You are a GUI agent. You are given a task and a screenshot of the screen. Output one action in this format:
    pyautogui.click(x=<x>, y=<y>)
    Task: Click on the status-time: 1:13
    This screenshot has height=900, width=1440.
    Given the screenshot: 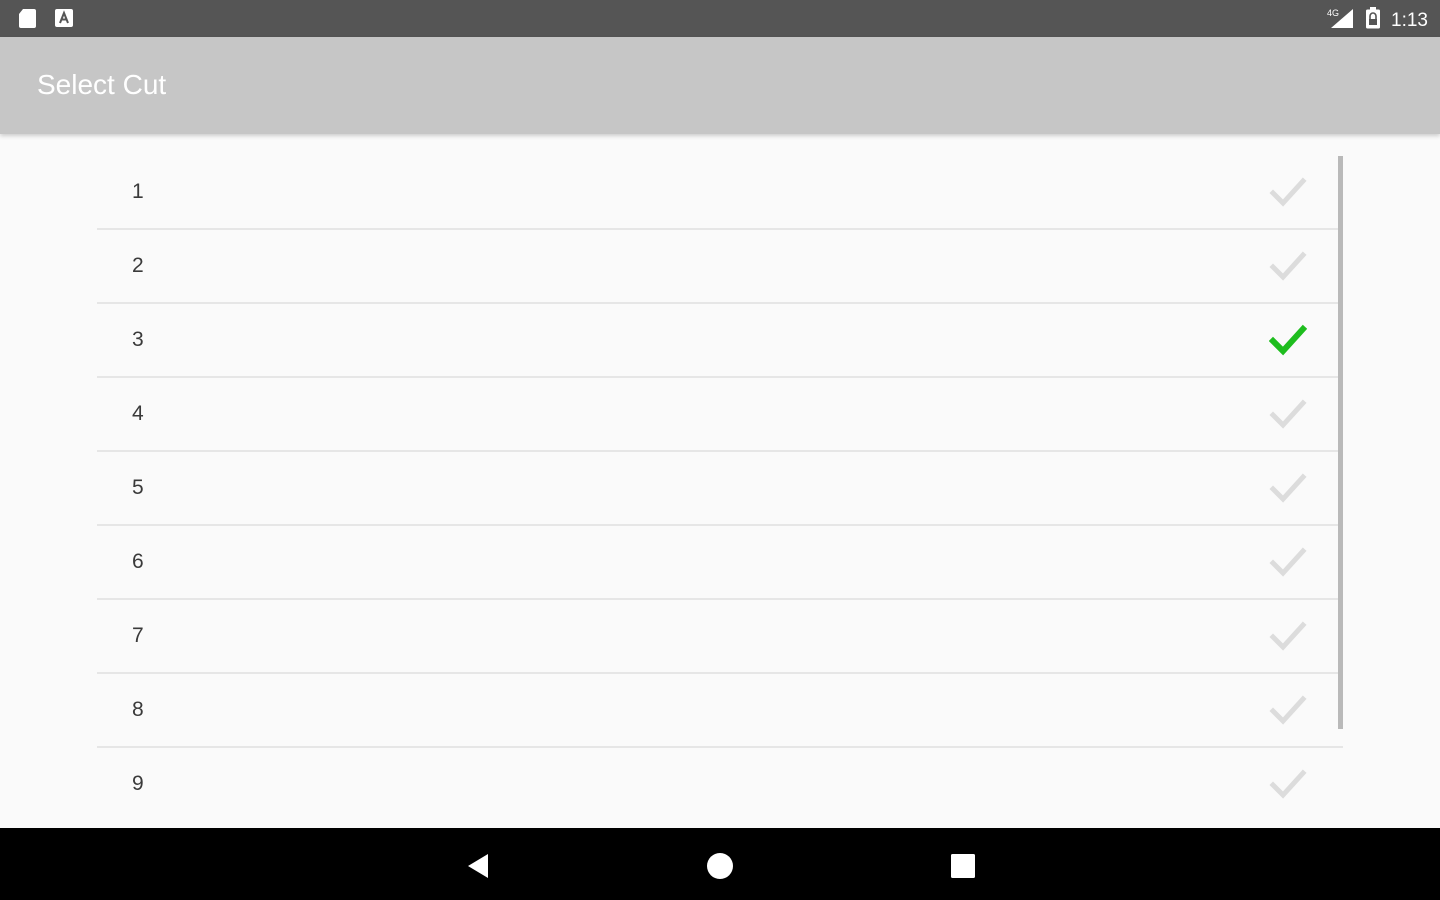 What is the action you would take?
    pyautogui.click(x=1409, y=20)
    